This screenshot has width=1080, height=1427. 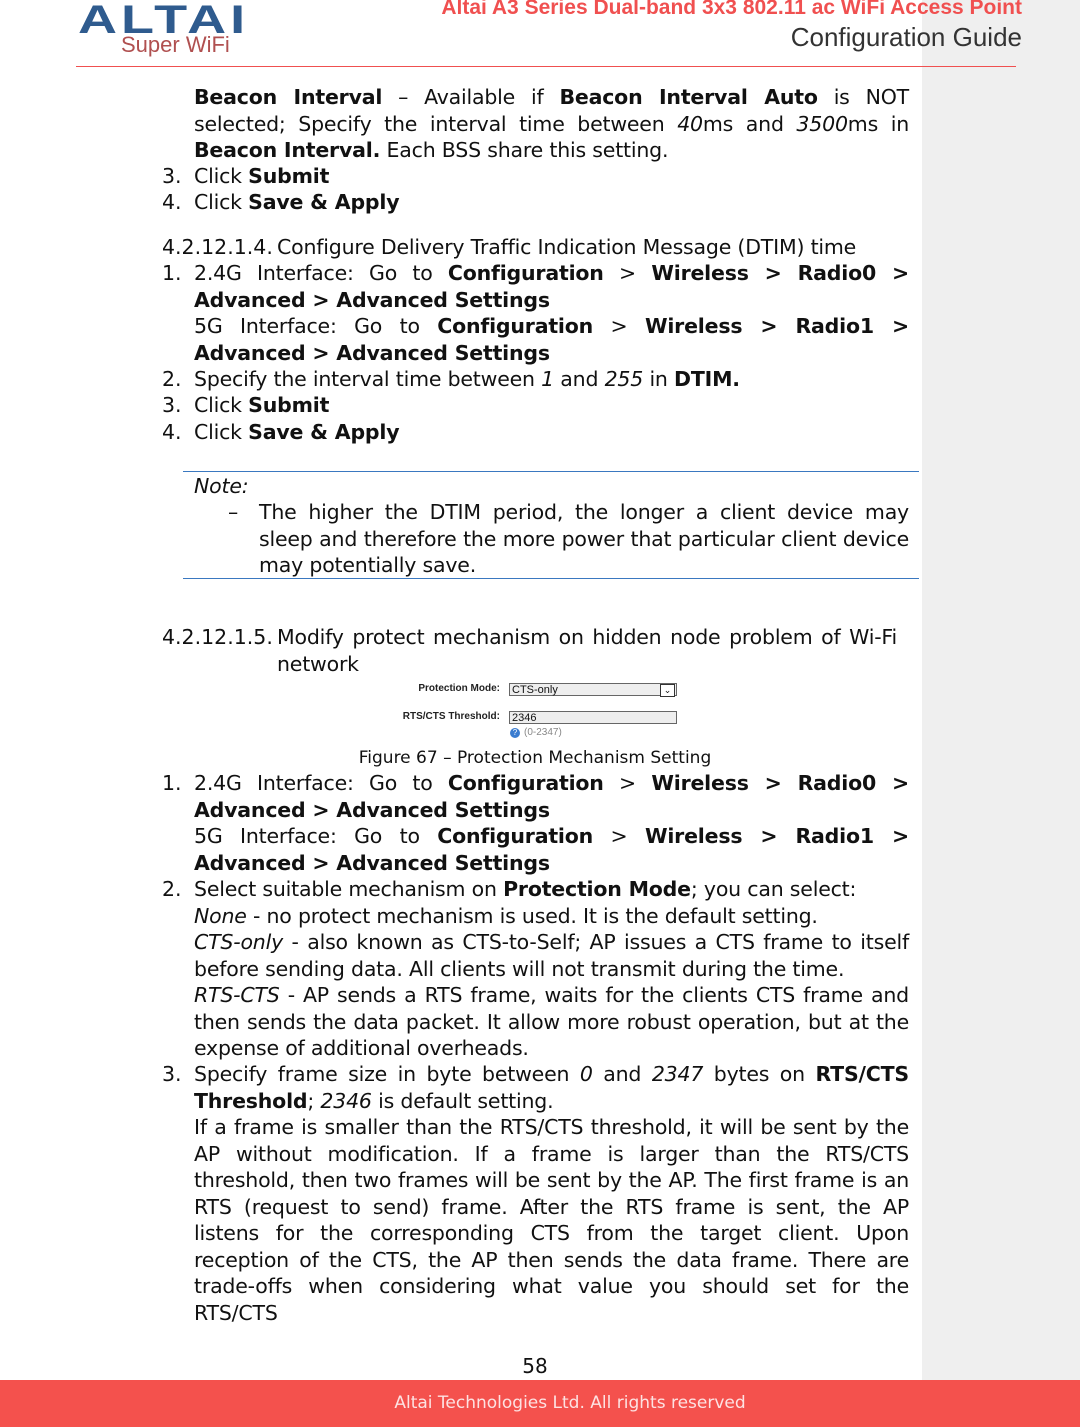 What do you see at coordinates (688, 97) in the screenshot?
I see `text-run: Beacon Interval Auto` at bounding box center [688, 97].